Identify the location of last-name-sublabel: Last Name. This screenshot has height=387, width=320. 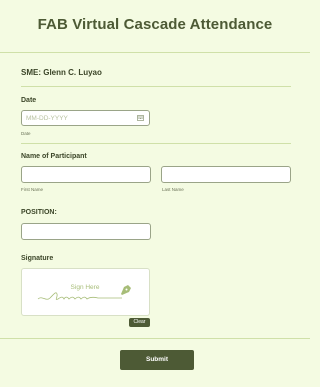
(173, 189).